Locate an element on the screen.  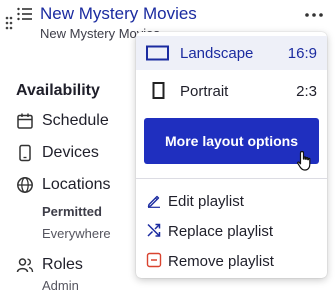
locations-status: Permitted is located at coordinates (72, 211).